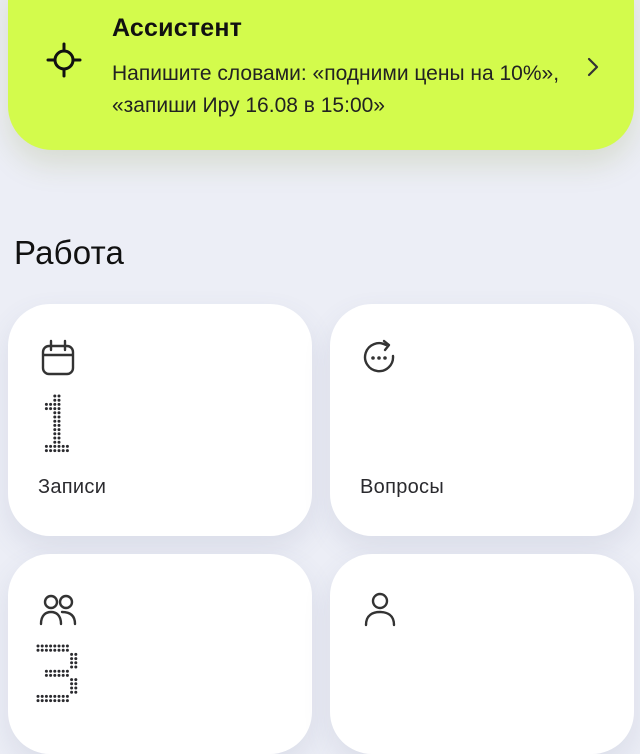 The image size is (640, 754). Describe the element at coordinates (593, 67) in the screenshot. I see `chevron-right-icon` at that location.